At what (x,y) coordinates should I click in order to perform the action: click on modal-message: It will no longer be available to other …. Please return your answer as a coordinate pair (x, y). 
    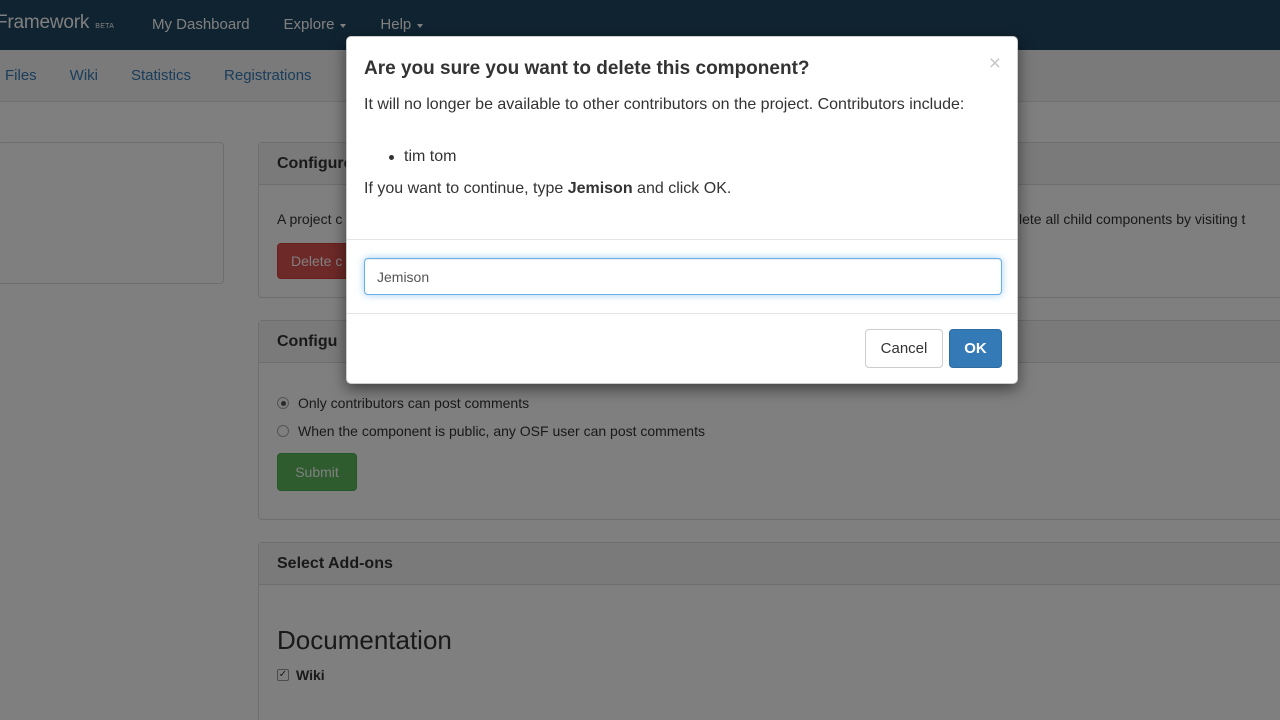
    Looking at the image, I should click on (664, 104).